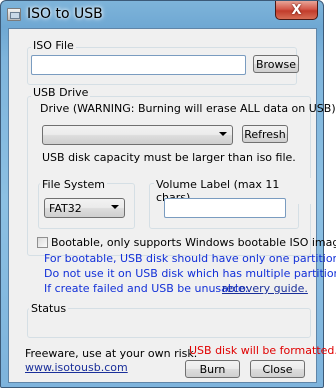  What do you see at coordinates (212, 369) in the screenshot?
I see `burn-button: Burn` at bounding box center [212, 369].